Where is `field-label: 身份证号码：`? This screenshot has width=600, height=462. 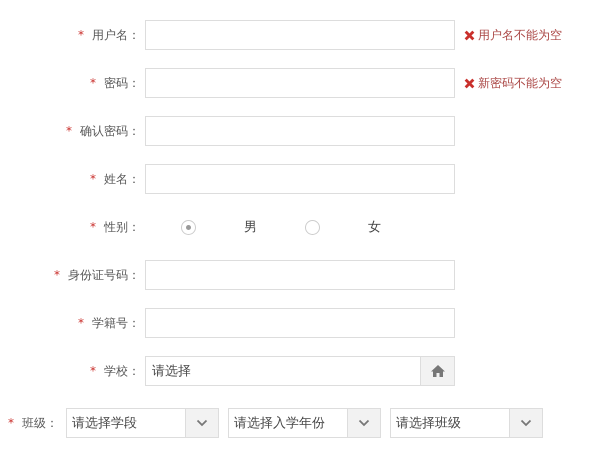
field-label: 身份证号码： is located at coordinates (104, 275).